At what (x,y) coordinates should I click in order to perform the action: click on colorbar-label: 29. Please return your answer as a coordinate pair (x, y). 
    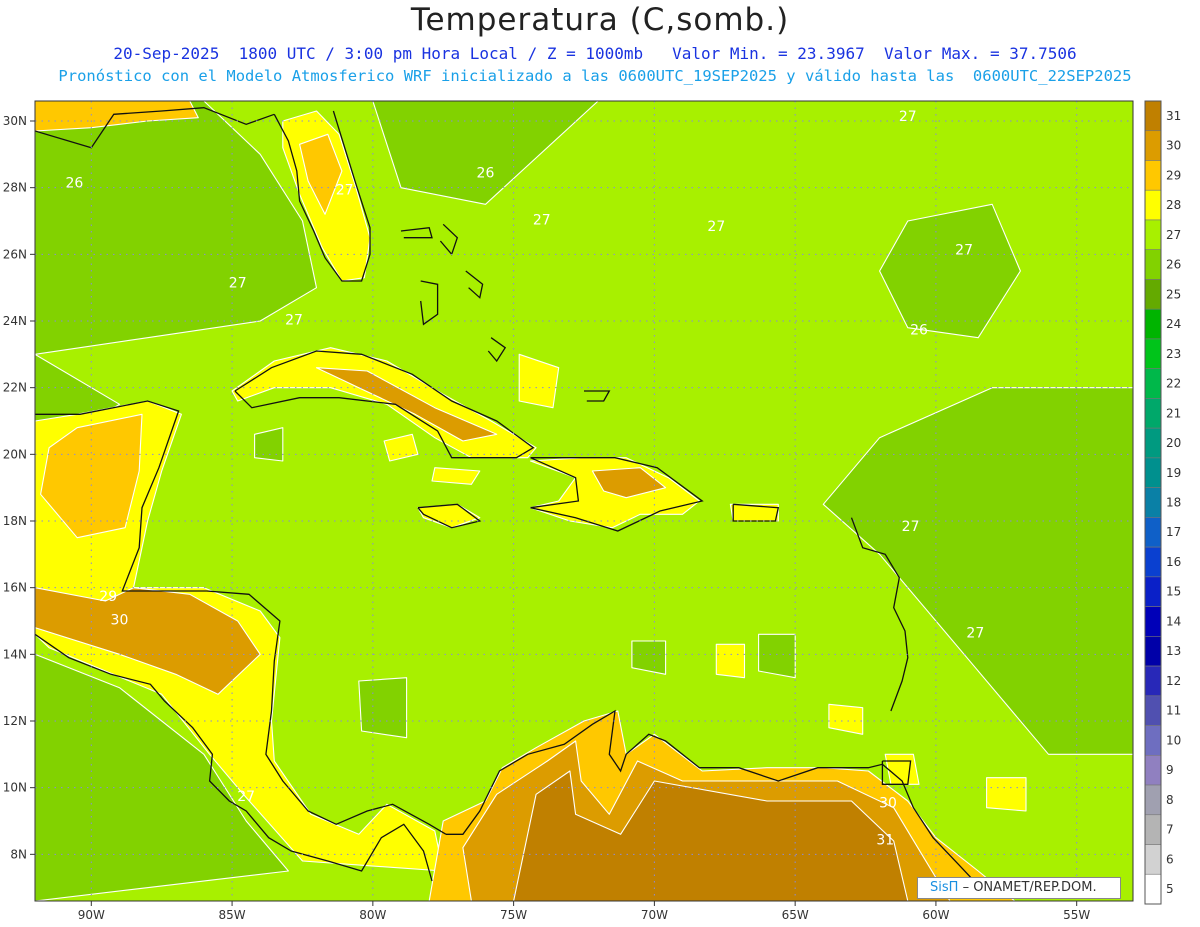
    Looking at the image, I should click on (1173, 175).